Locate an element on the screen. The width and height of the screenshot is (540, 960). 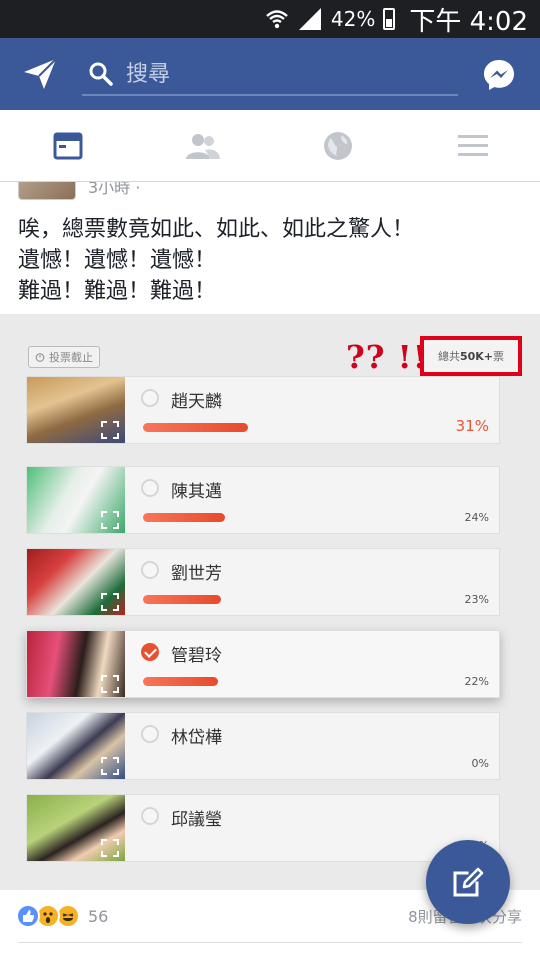
poll-option: 林岱樺 0% is located at coordinates (263, 746).